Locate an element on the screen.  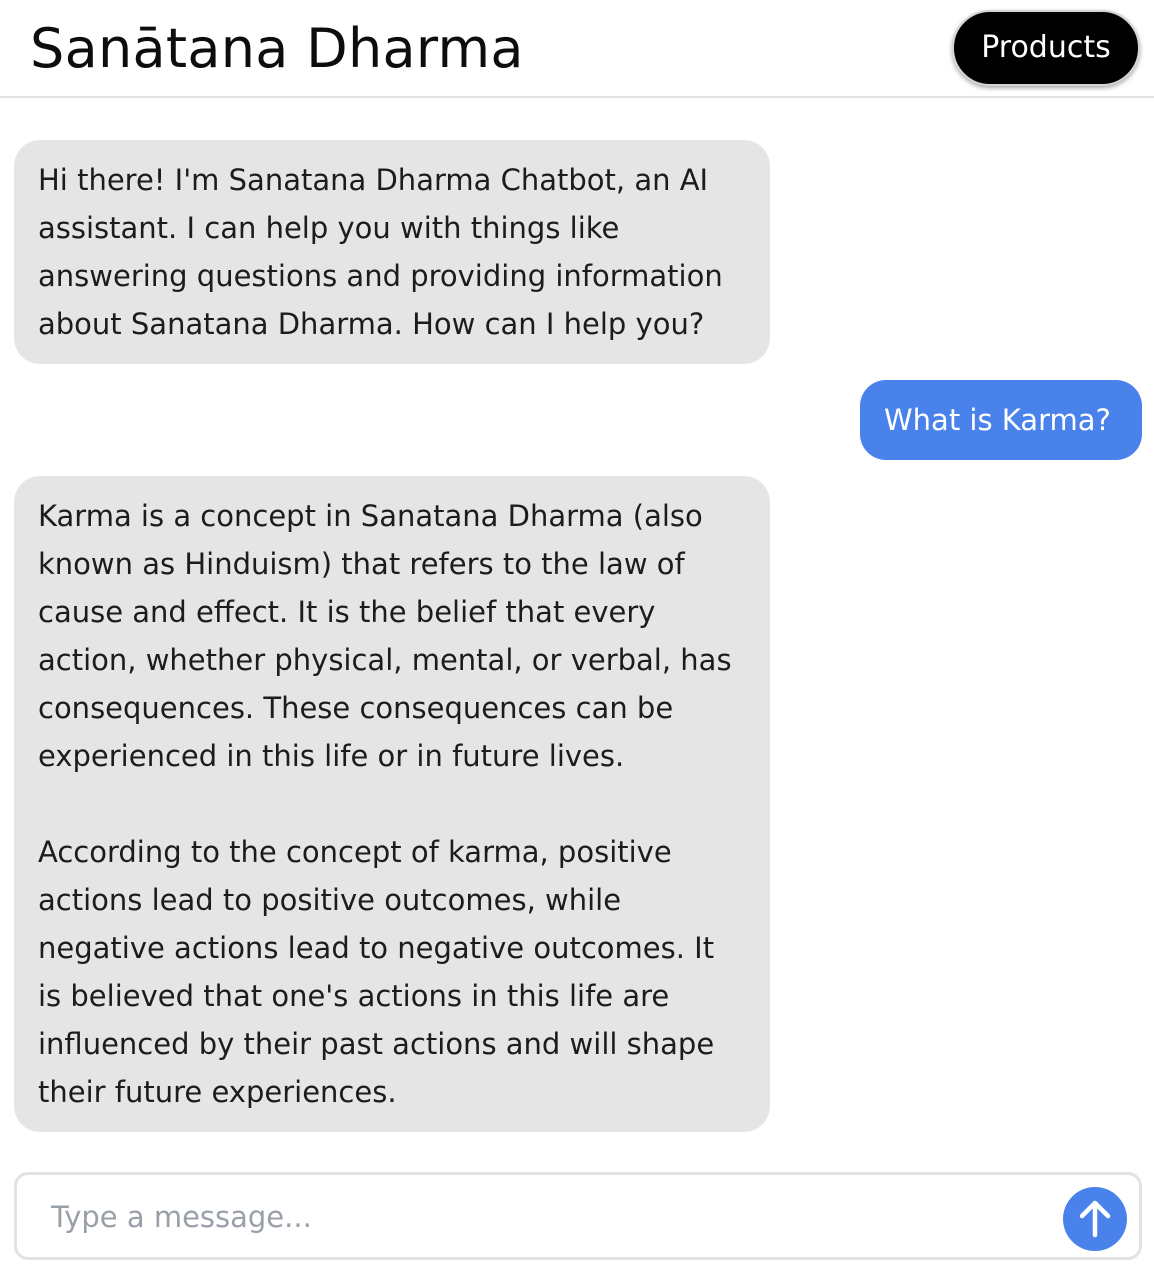
message-composer is located at coordinates (578, 1216).